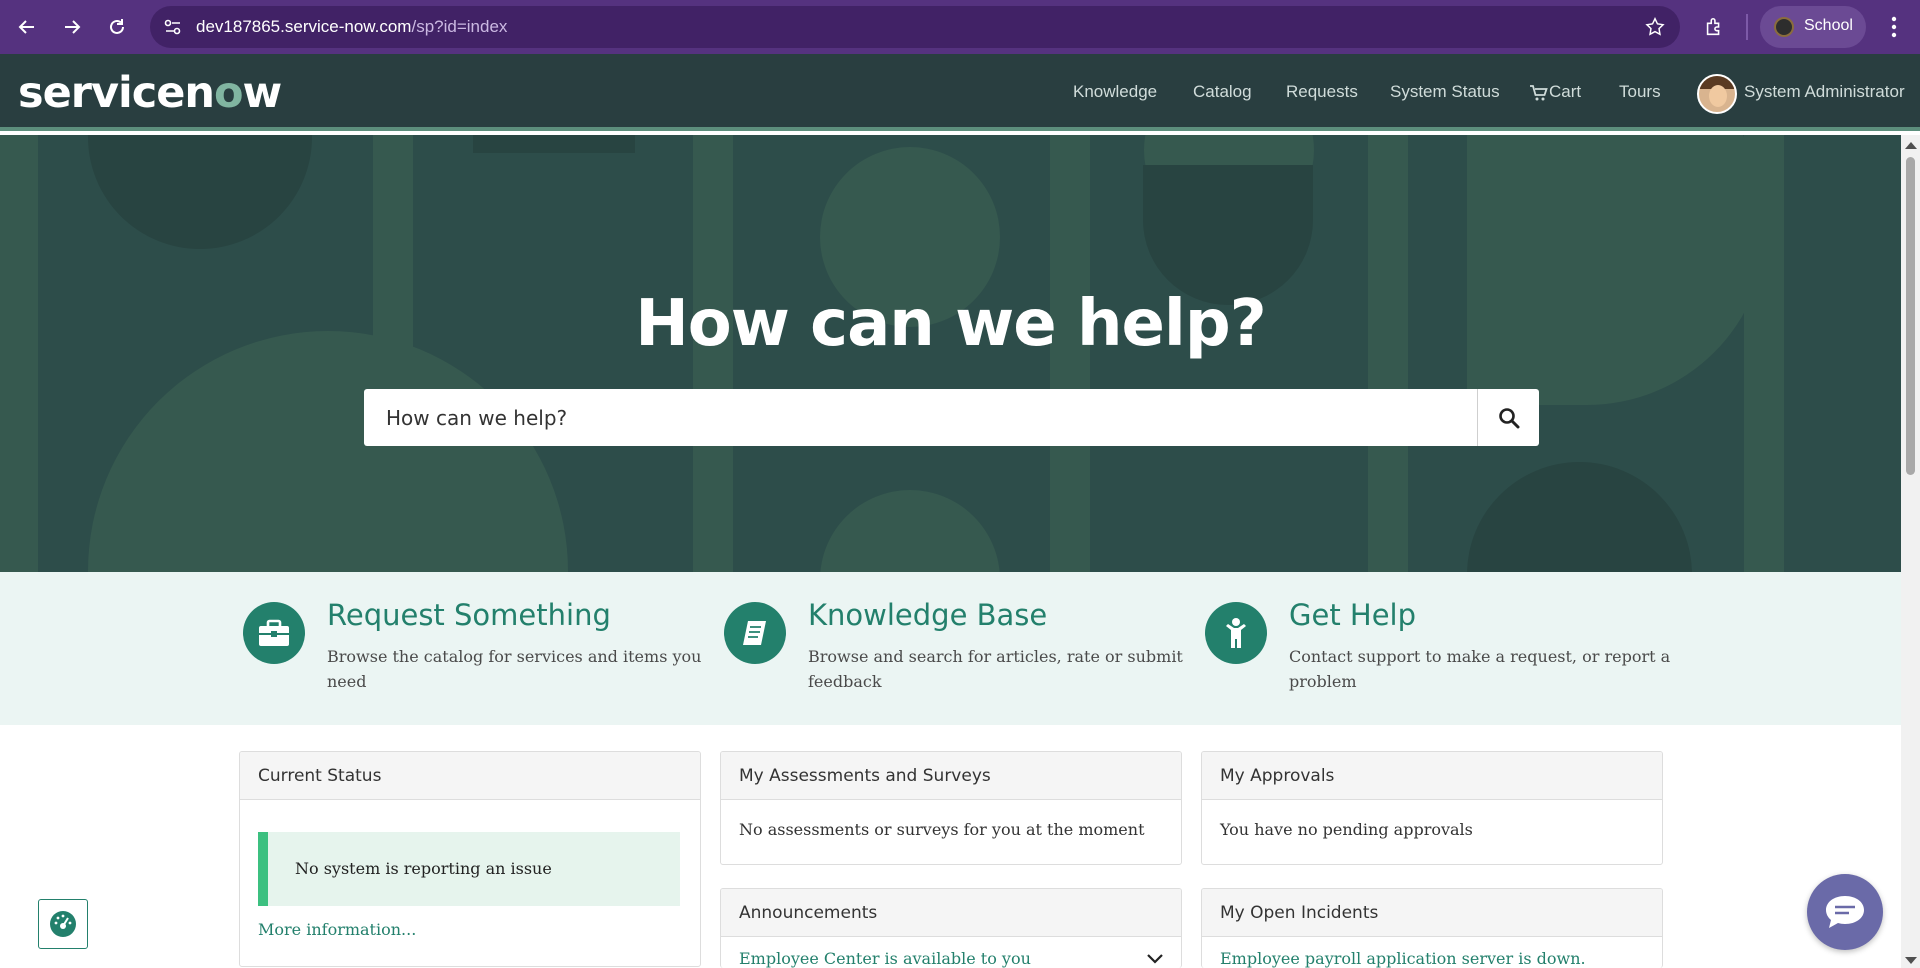  Describe the element at coordinates (116, 93) in the screenshot. I see `logo-text-part1: servicen` at that location.